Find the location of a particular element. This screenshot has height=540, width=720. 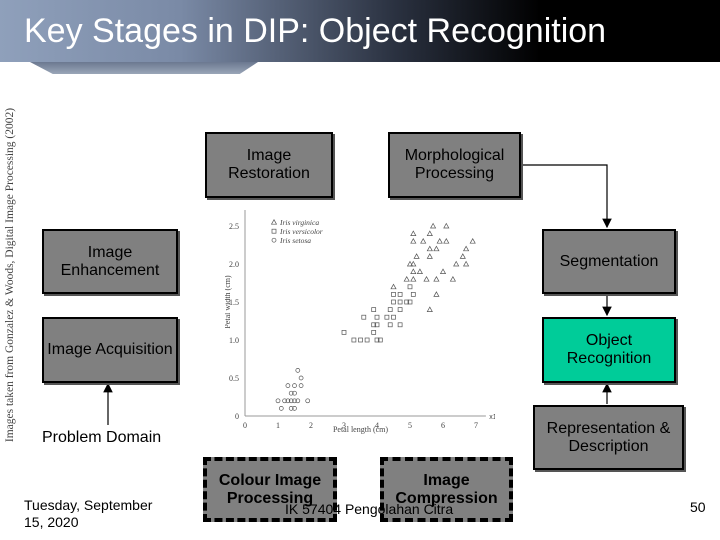

arrow-morph-to-segmentation is located at coordinates (566, 196).